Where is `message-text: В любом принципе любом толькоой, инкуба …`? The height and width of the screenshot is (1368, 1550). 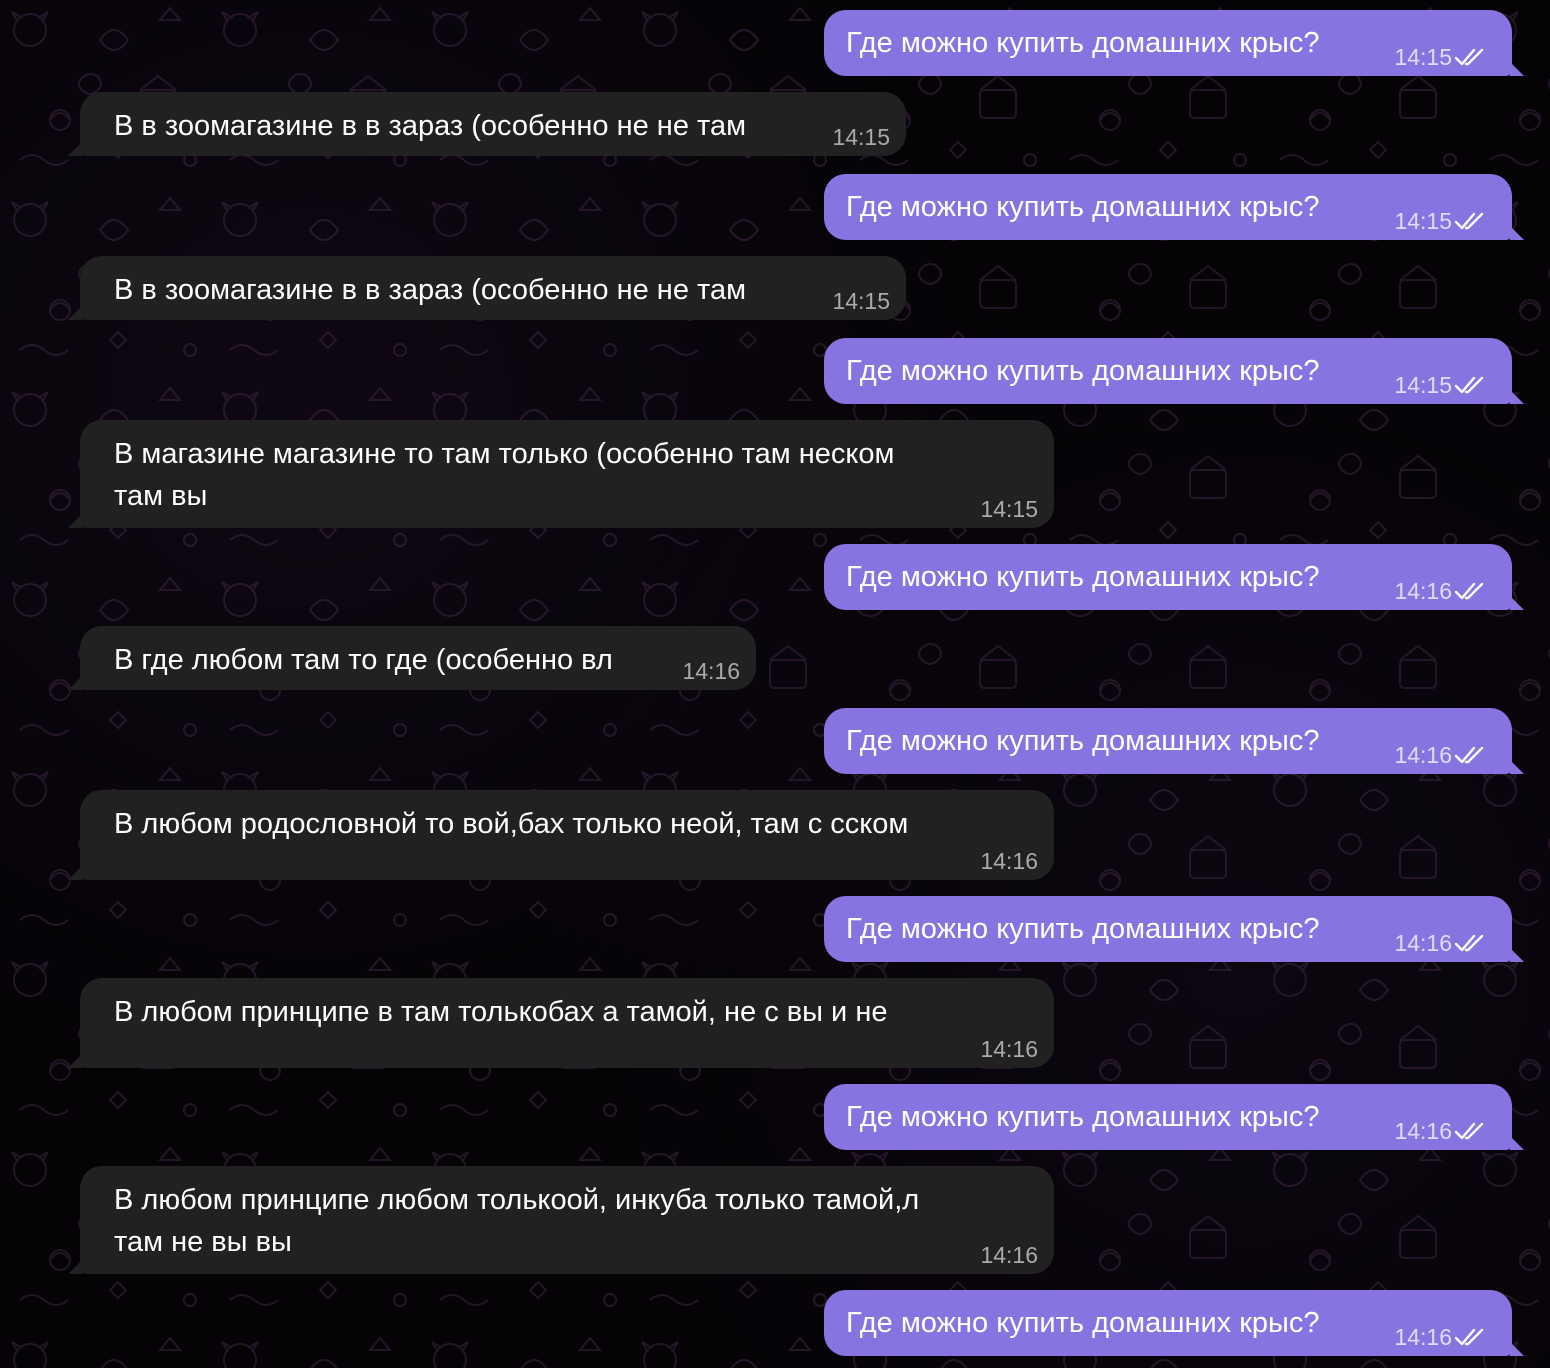 message-text: В любом принципе любом толькоой, инкуба … is located at coordinates (517, 1221).